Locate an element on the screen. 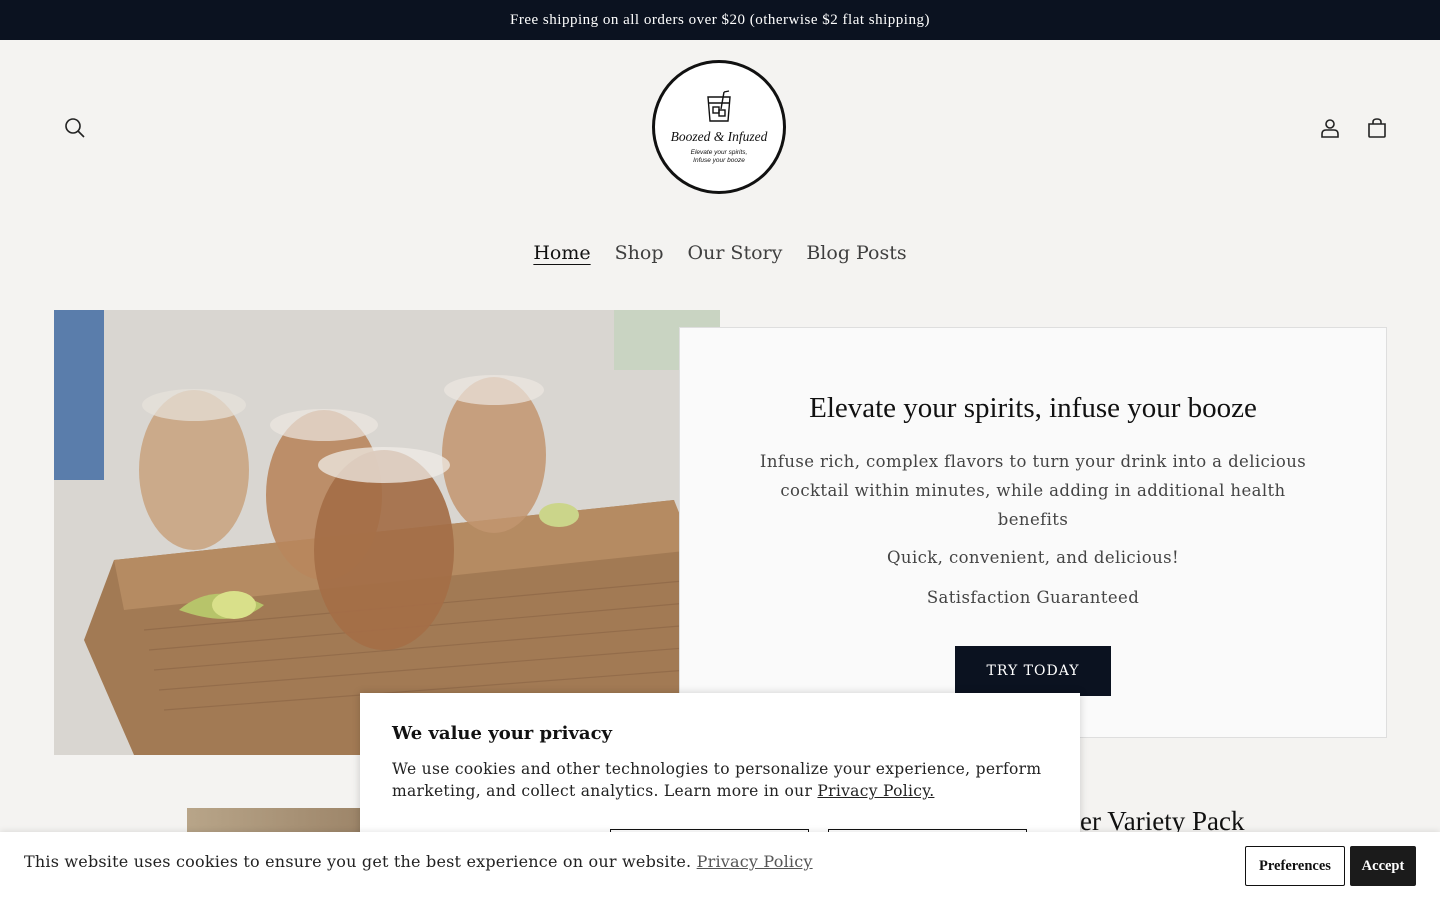 The height and width of the screenshot is (900, 1440). accept-button: Accept is located at coordinates (1383, 866).